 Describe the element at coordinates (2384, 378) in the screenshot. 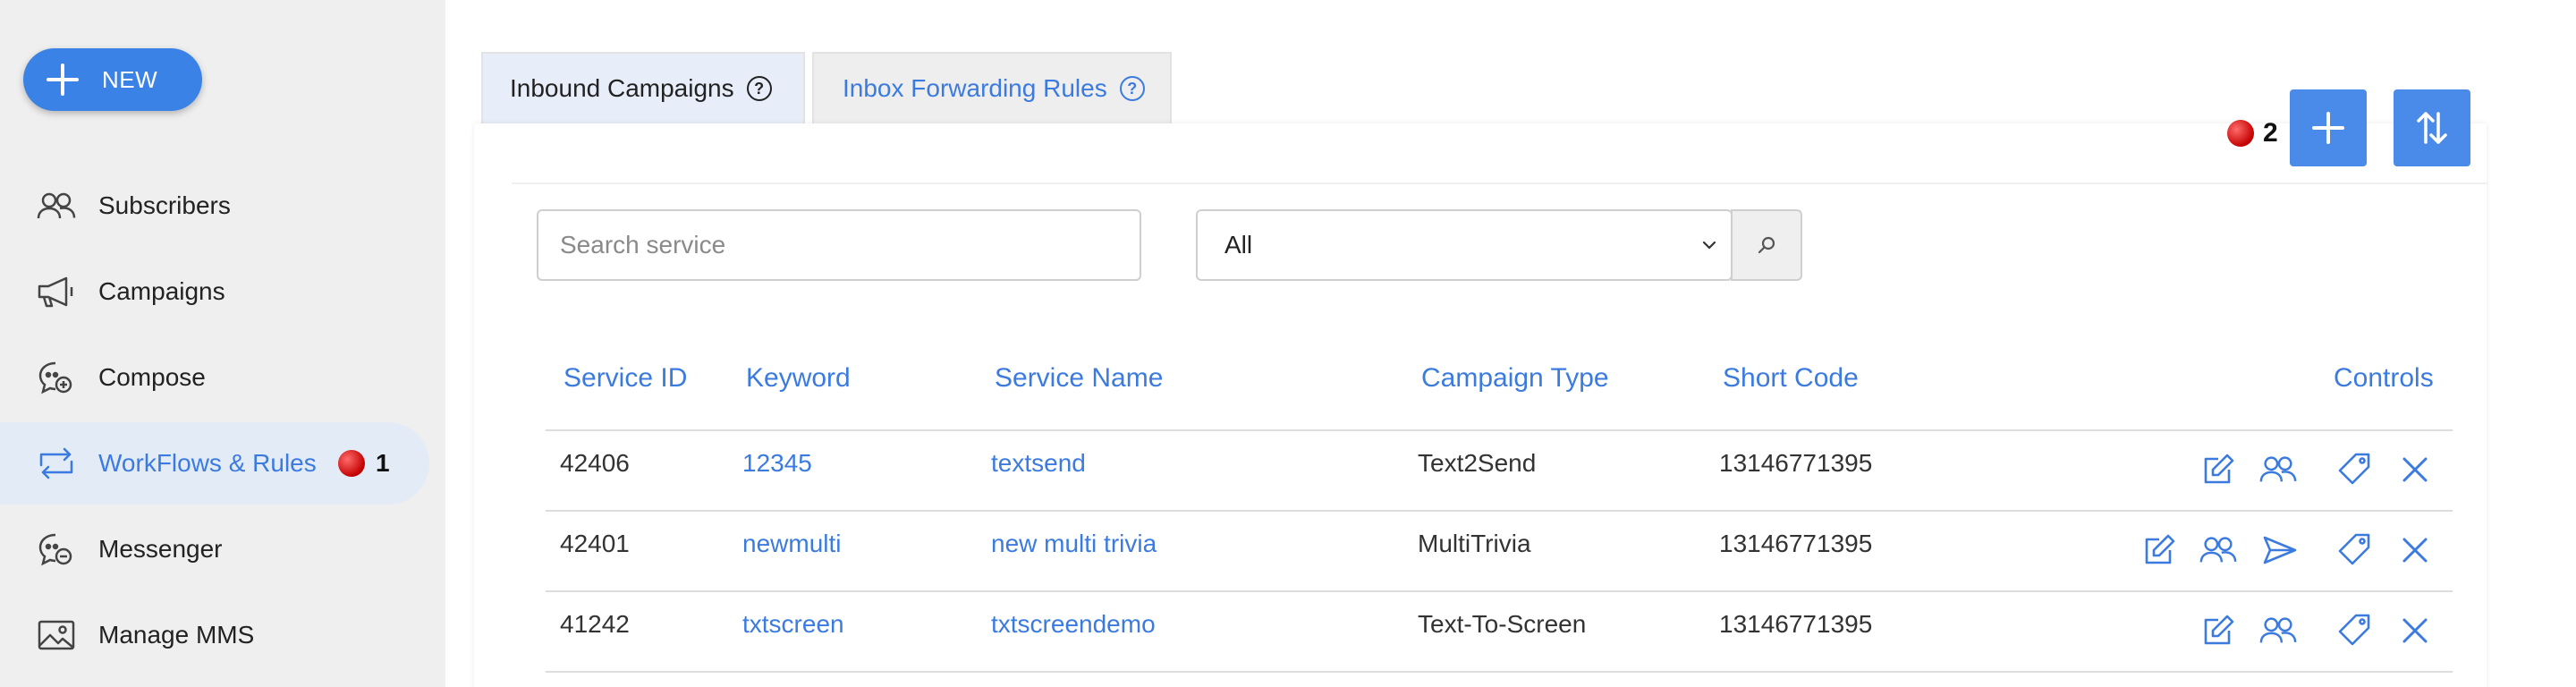

I see `column-header-controls: Controls` at that location.